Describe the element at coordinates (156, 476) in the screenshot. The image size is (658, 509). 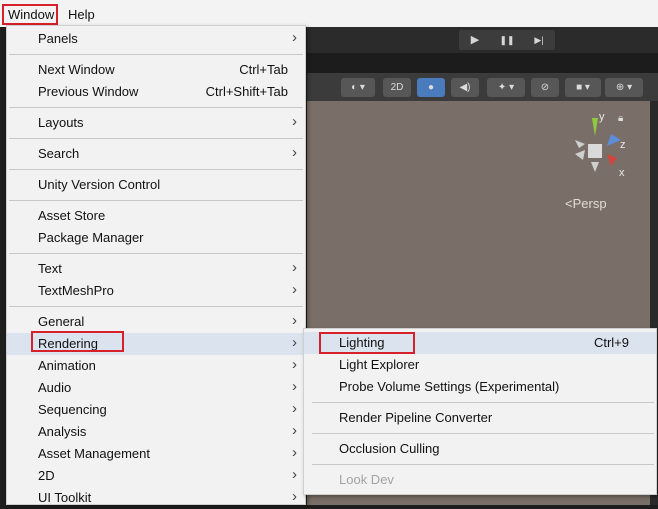
I see `menu-item-2d: 2D ›` at that location.